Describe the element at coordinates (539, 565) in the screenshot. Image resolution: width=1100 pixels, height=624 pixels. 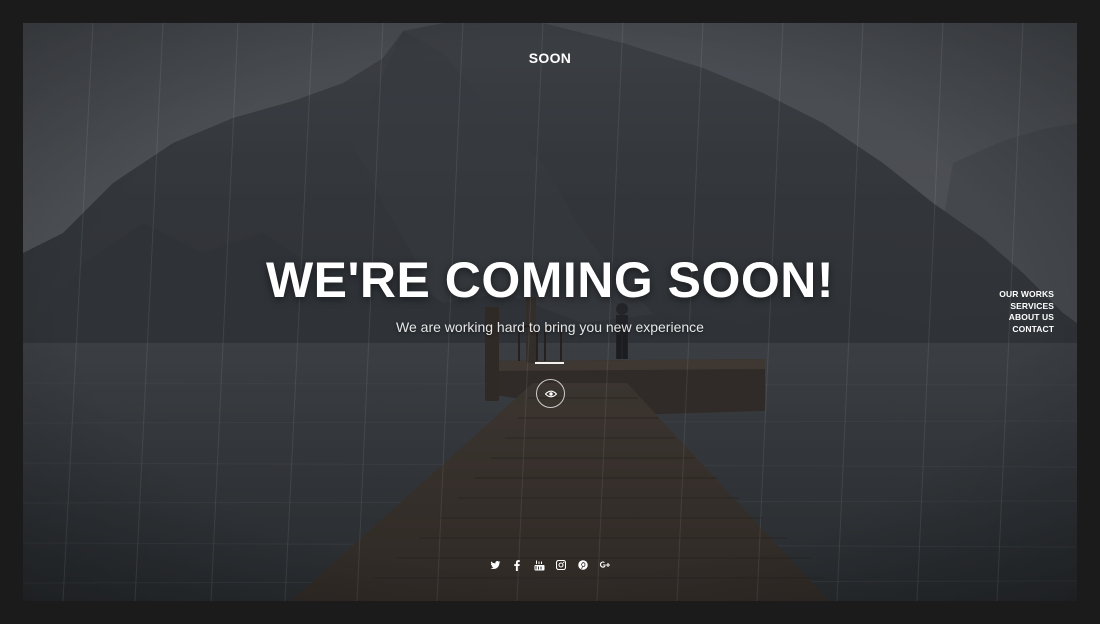
I see `youtube-icon` at that location.